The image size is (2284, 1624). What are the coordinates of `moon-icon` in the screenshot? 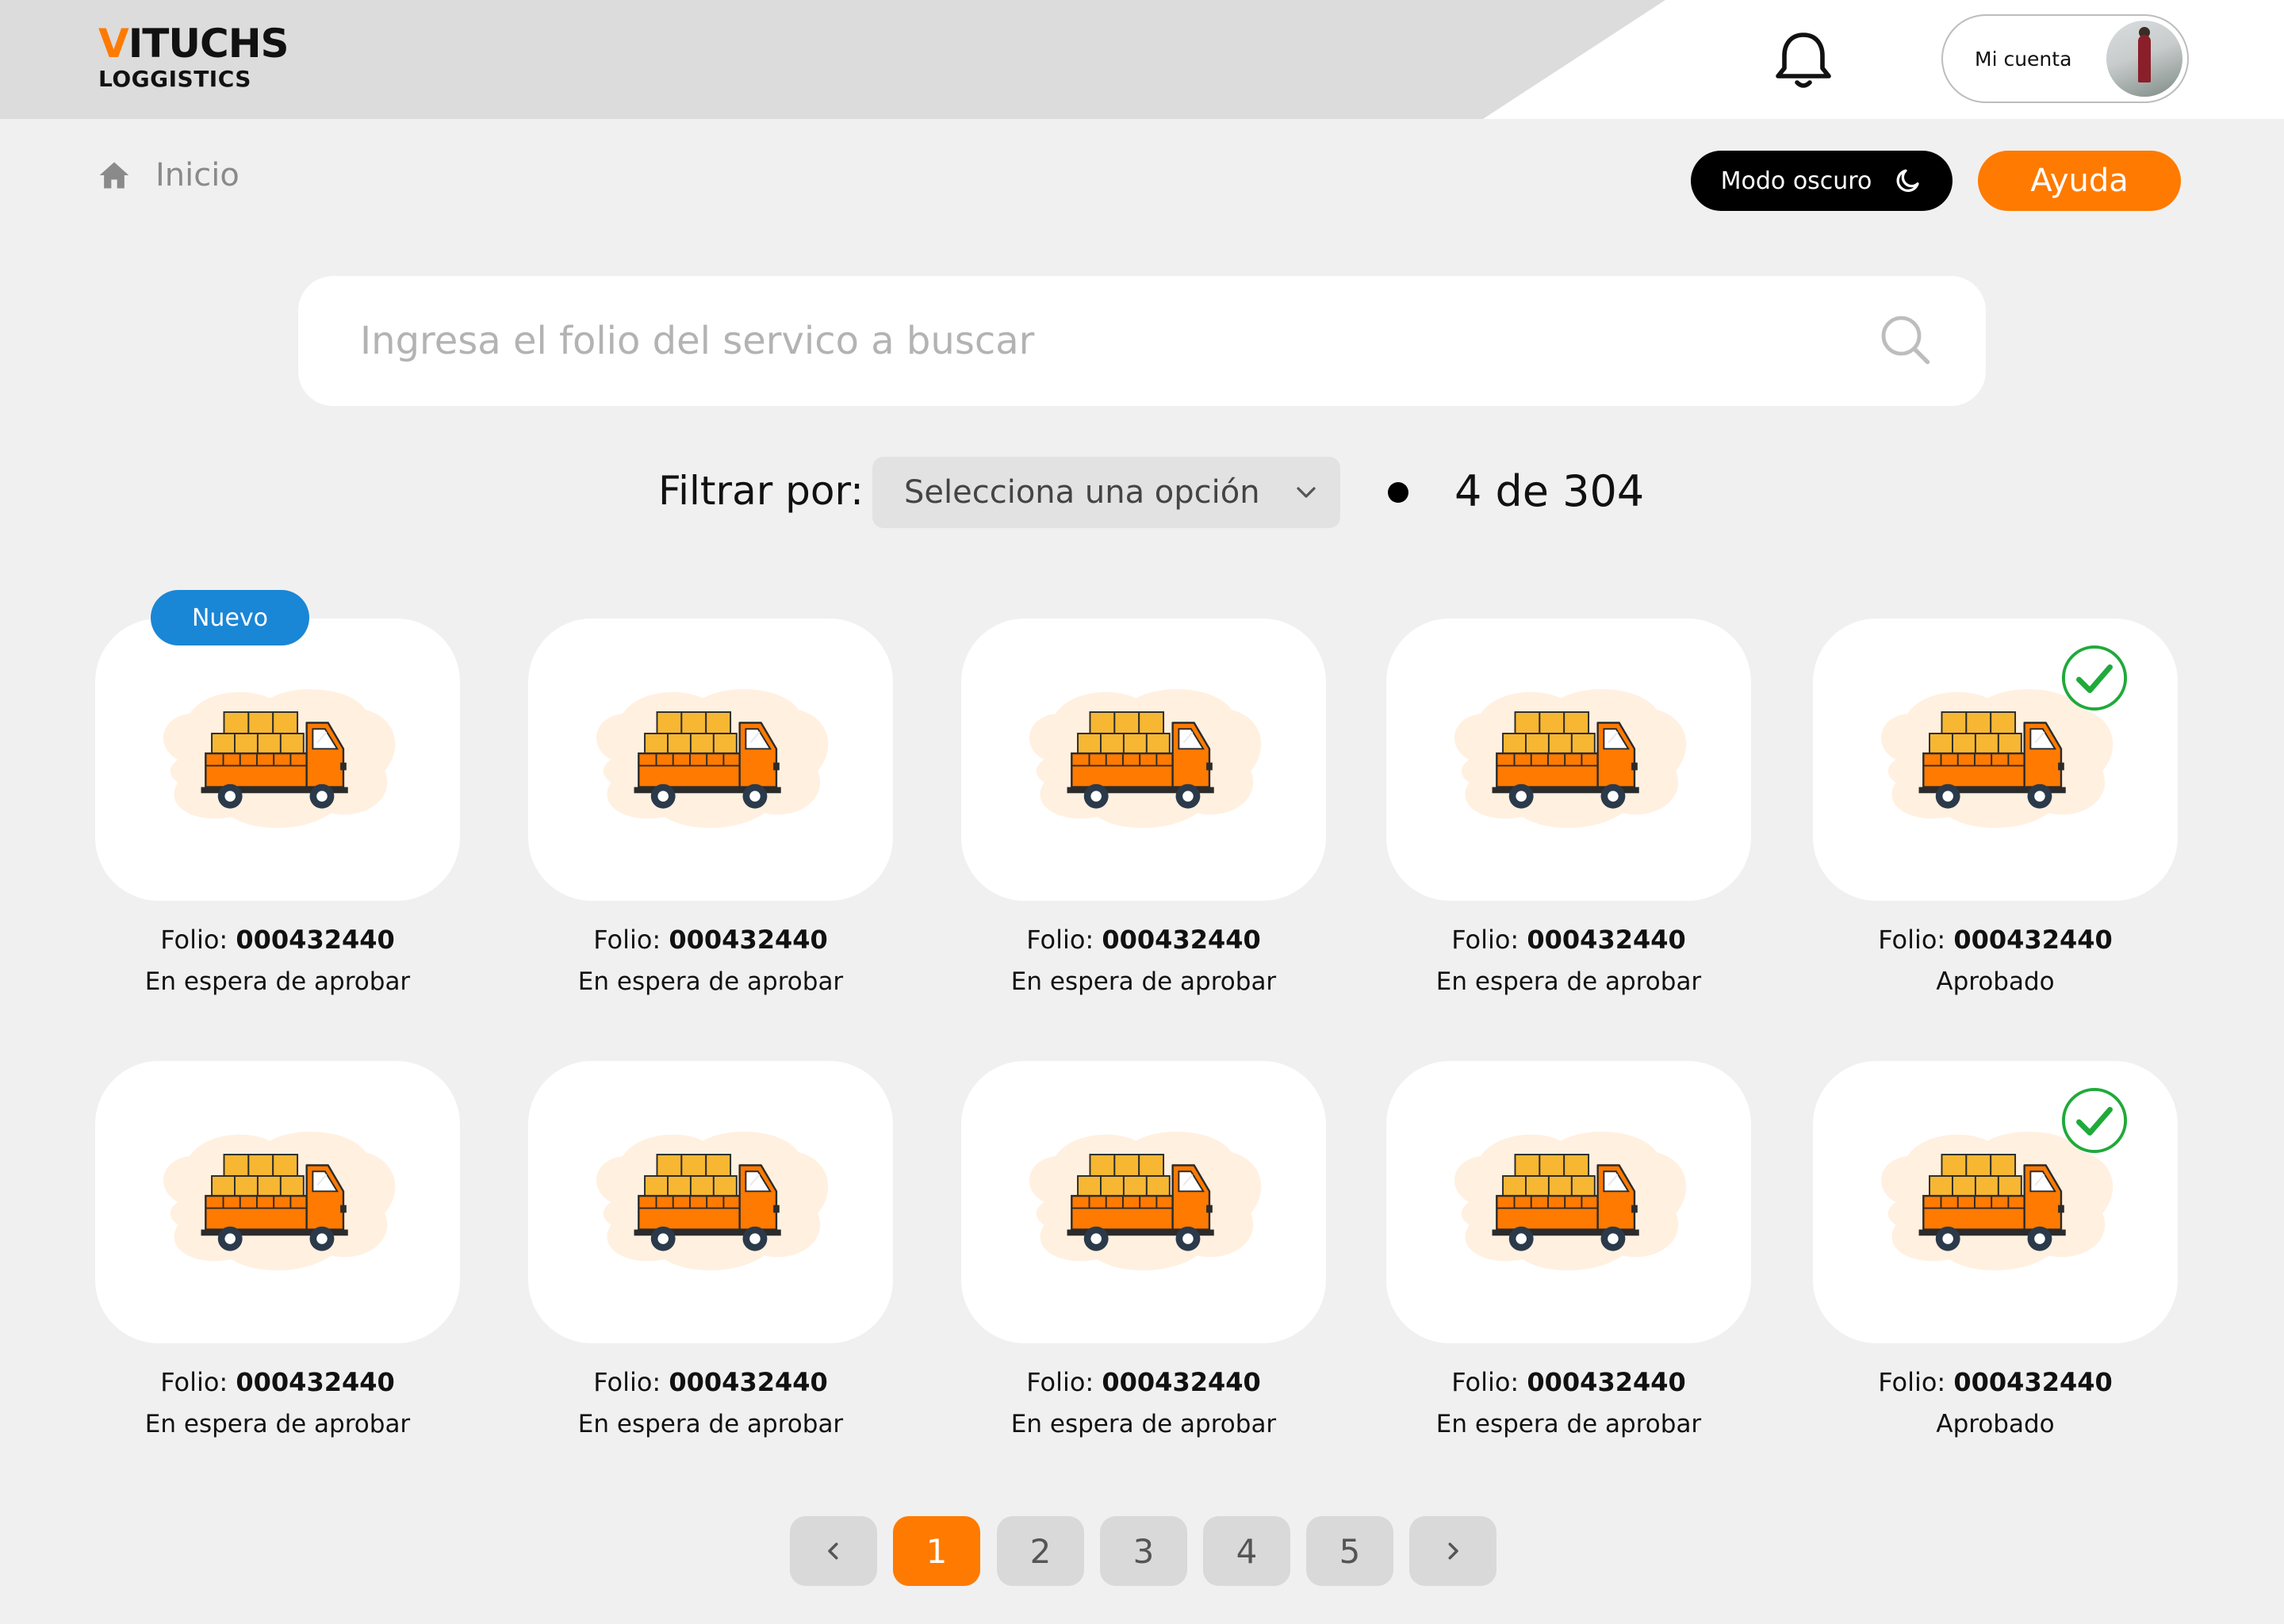 It's located at (1907, 181).